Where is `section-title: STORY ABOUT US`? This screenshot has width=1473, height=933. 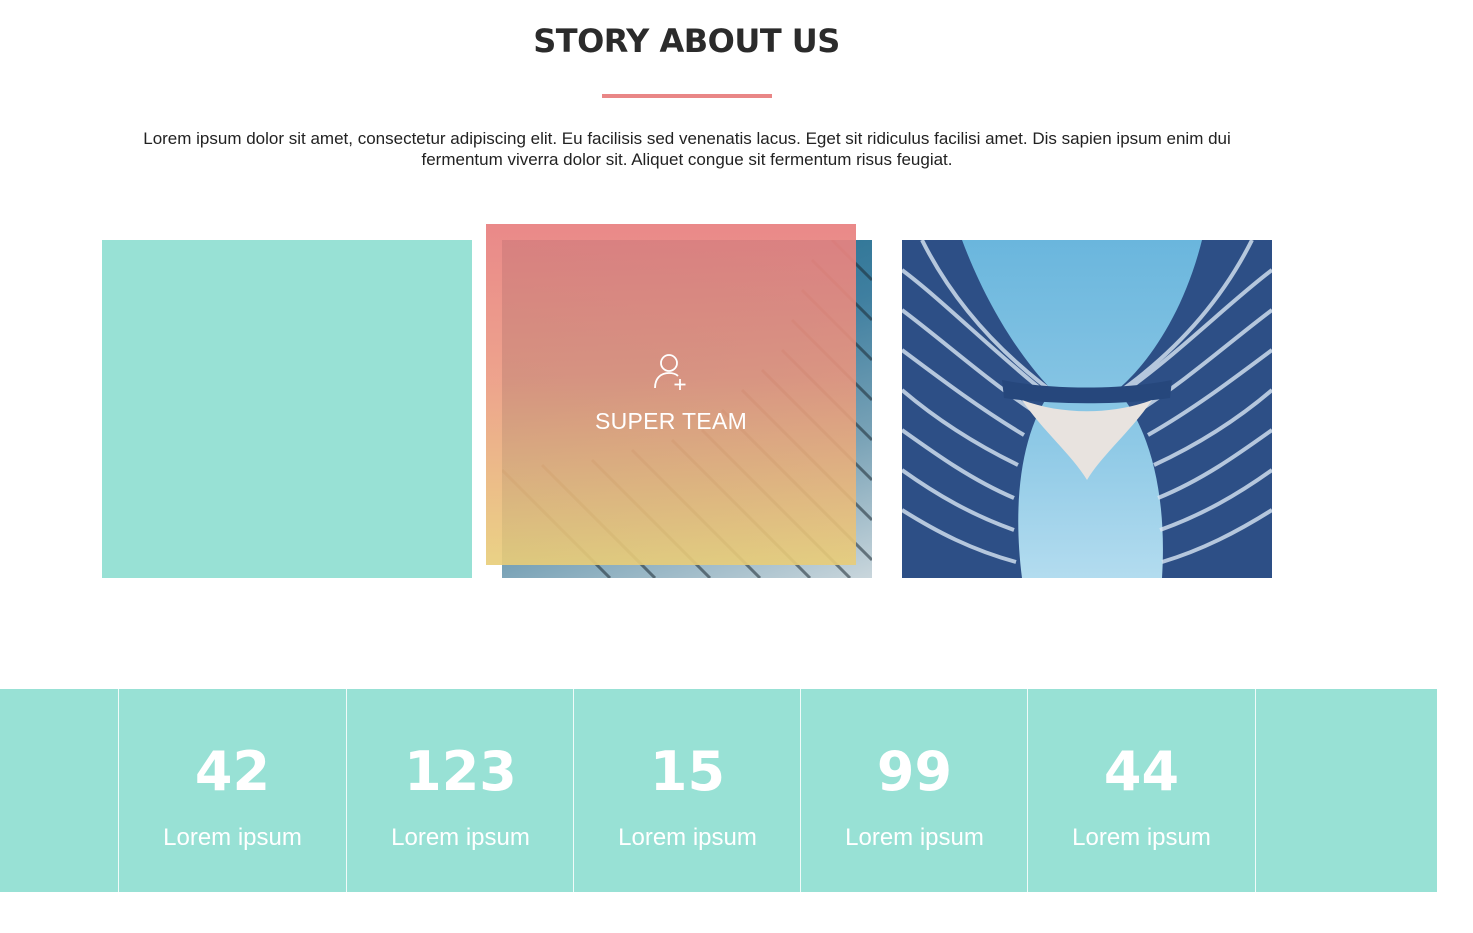
section-title: STORY ABOUT US is located at coordinates (686, 41).